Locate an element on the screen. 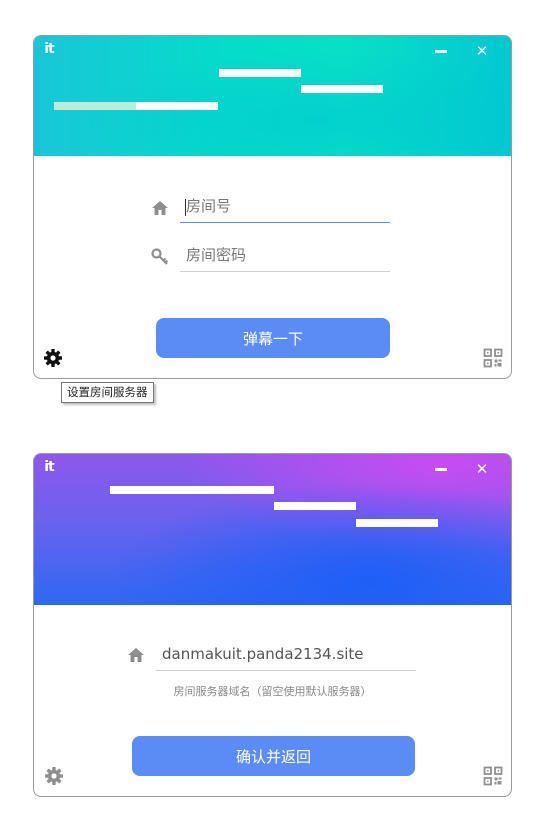 This screenshot has width=549, height=832. confirm-return-button: 确认并返回 is located at coordinates (273, 756).